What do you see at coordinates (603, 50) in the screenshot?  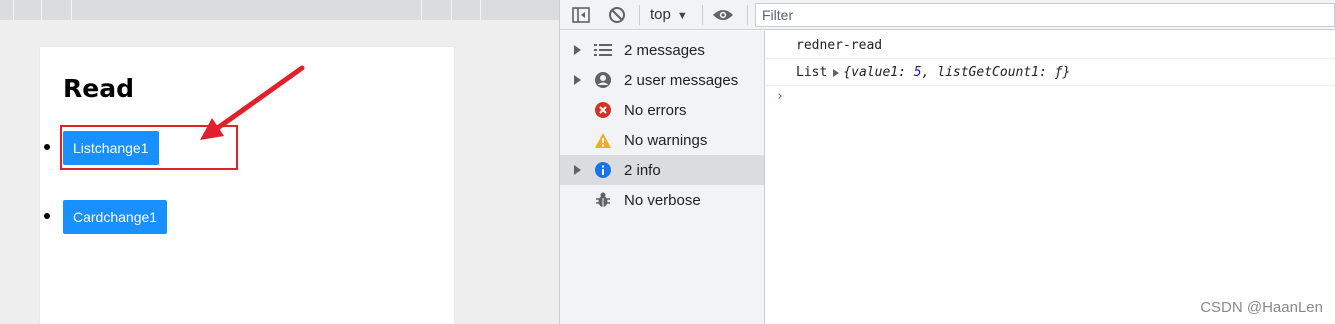 I see `list-icon` at bounding box center [603, 50].